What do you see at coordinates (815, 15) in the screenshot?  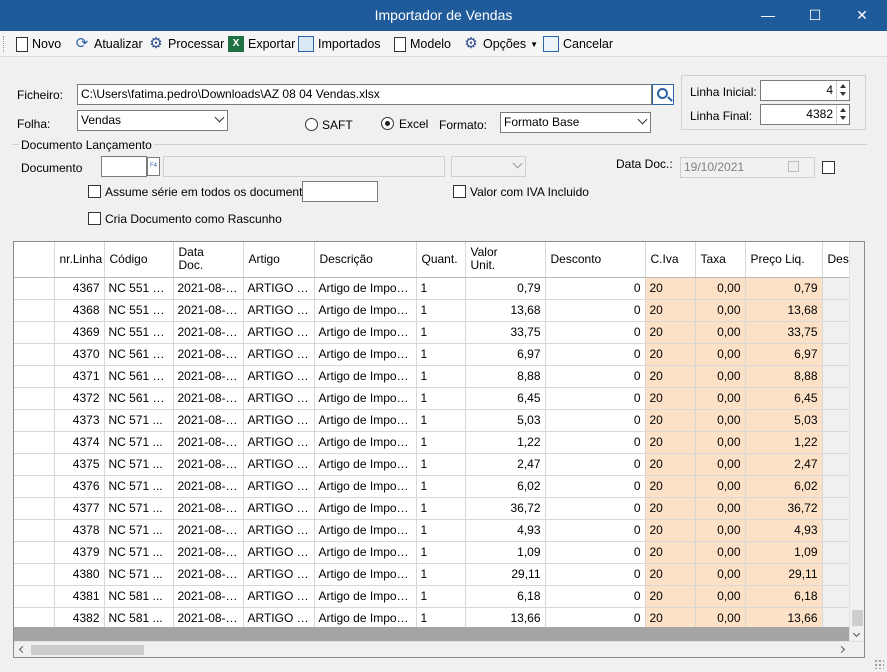 I see `maximize-button: ☐` at bounding box center [815, 15].